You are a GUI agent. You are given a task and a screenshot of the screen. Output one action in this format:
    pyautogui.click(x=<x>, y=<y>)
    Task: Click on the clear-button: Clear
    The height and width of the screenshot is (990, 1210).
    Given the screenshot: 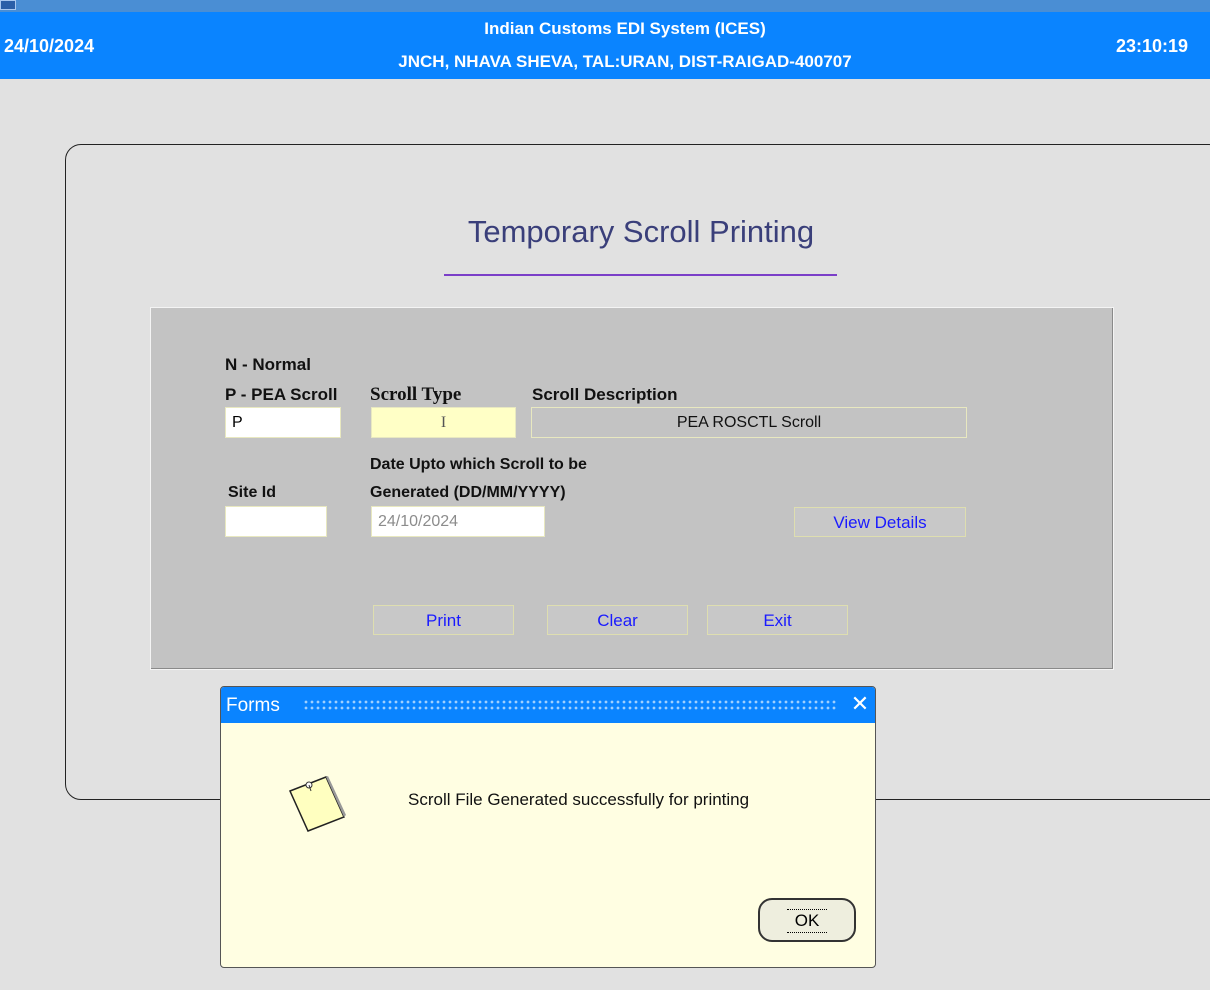 What is the action you would take?
    pyautogui.click(x=617, y=620)
    